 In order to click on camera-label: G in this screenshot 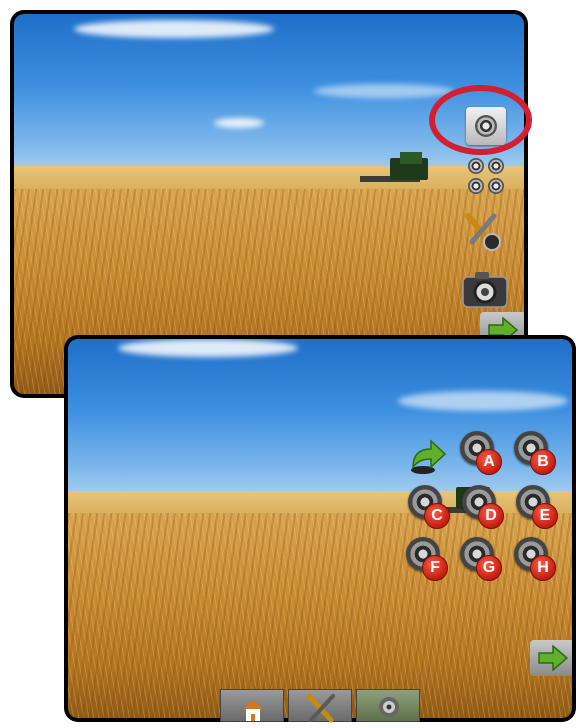, I will do `click(489, 568)`.